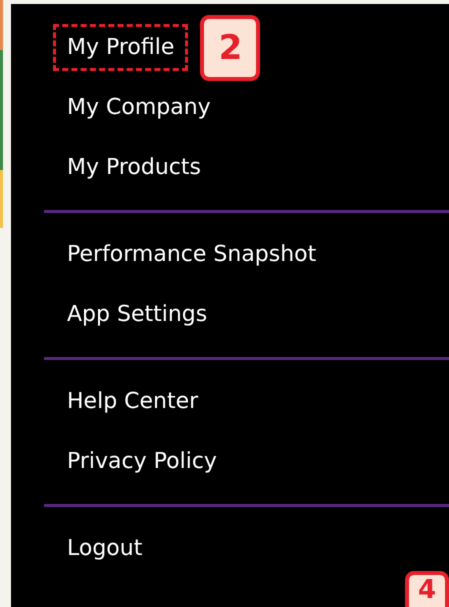 This screenshot has height=607, width=449. Describe the element at coordinates (120, 47) in the screenshot. I see `menu-item: My Profile` at that location.